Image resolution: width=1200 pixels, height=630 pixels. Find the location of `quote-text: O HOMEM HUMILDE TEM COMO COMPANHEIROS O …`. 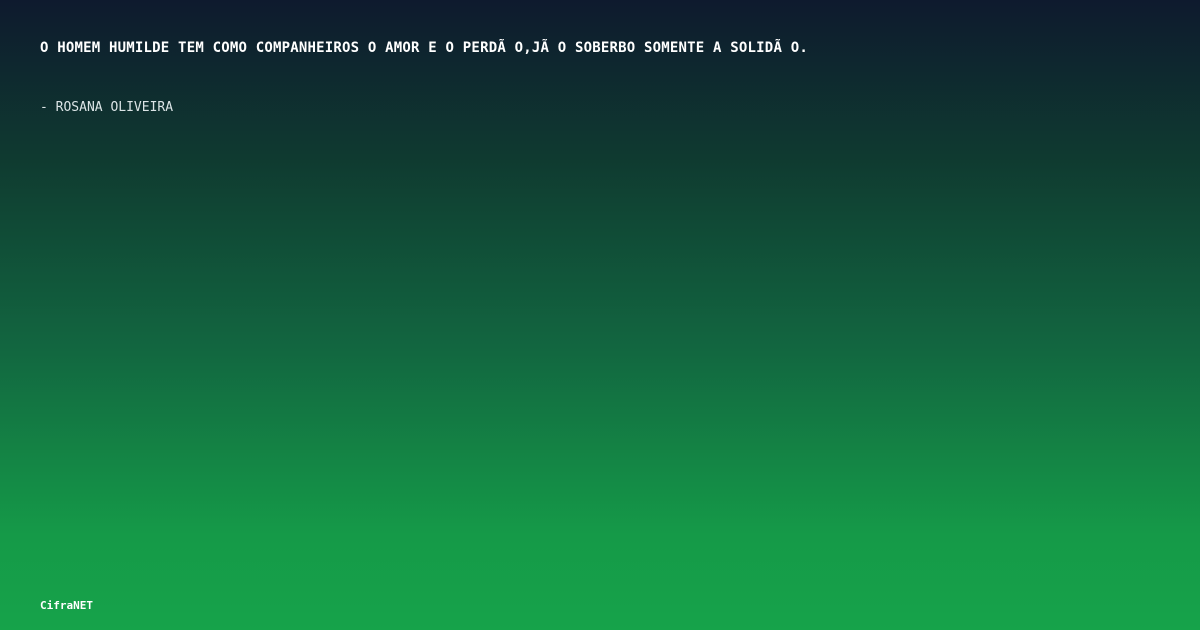

quote-text: O HOMEM HUMILDE TEM COMO COMPANHEIROS O … is located at coordinates (424, 48).